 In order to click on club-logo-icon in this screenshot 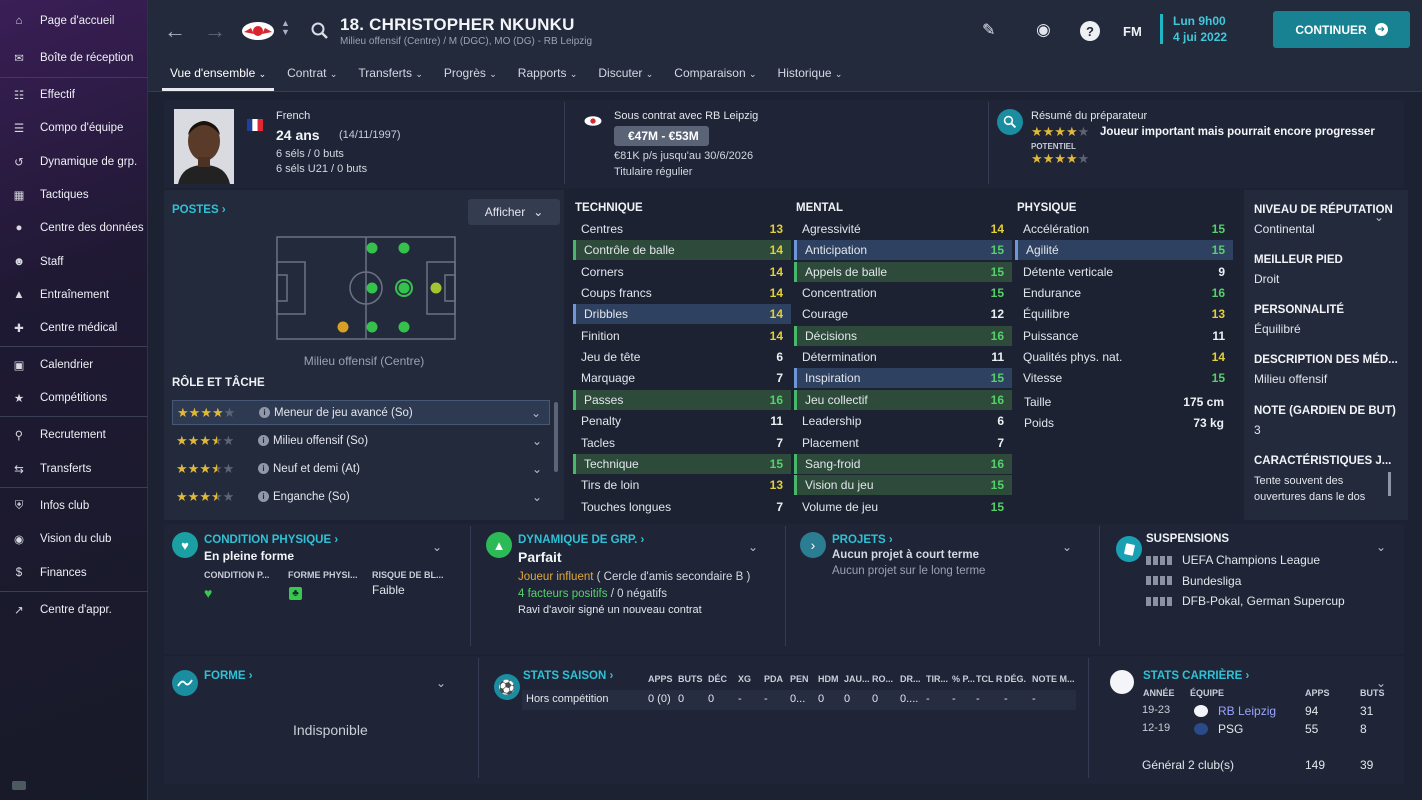, I will do `click(258, 31)`.